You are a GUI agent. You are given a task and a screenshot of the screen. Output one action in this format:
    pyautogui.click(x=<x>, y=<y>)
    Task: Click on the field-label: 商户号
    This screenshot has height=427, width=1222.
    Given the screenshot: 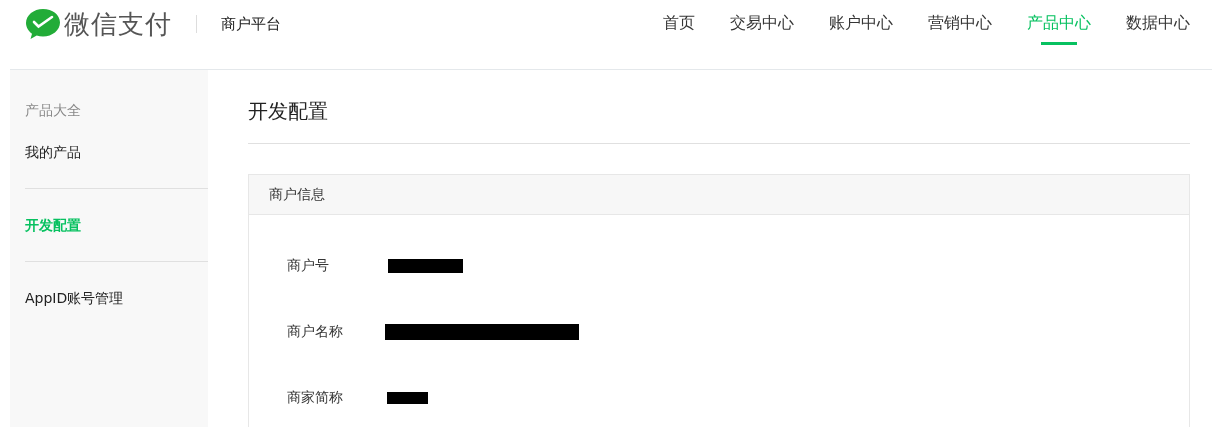 What is the action you would take?
    pyautogui.click(x=308, y=266)
    